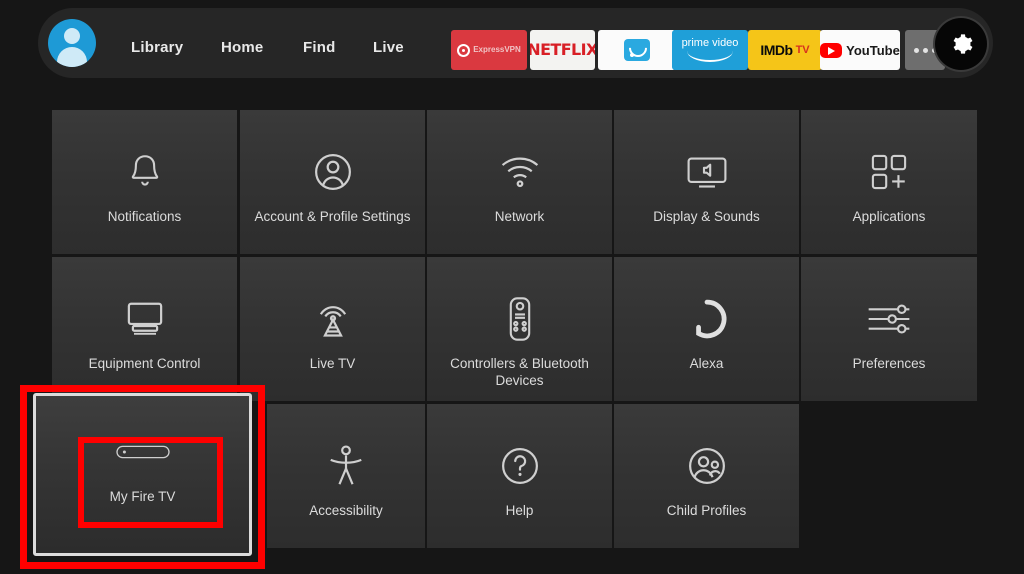  What do you see at coordinates (388, 47) in the screenshot?
I see `nav-item-live: Live` at bounding box center [388, 47].